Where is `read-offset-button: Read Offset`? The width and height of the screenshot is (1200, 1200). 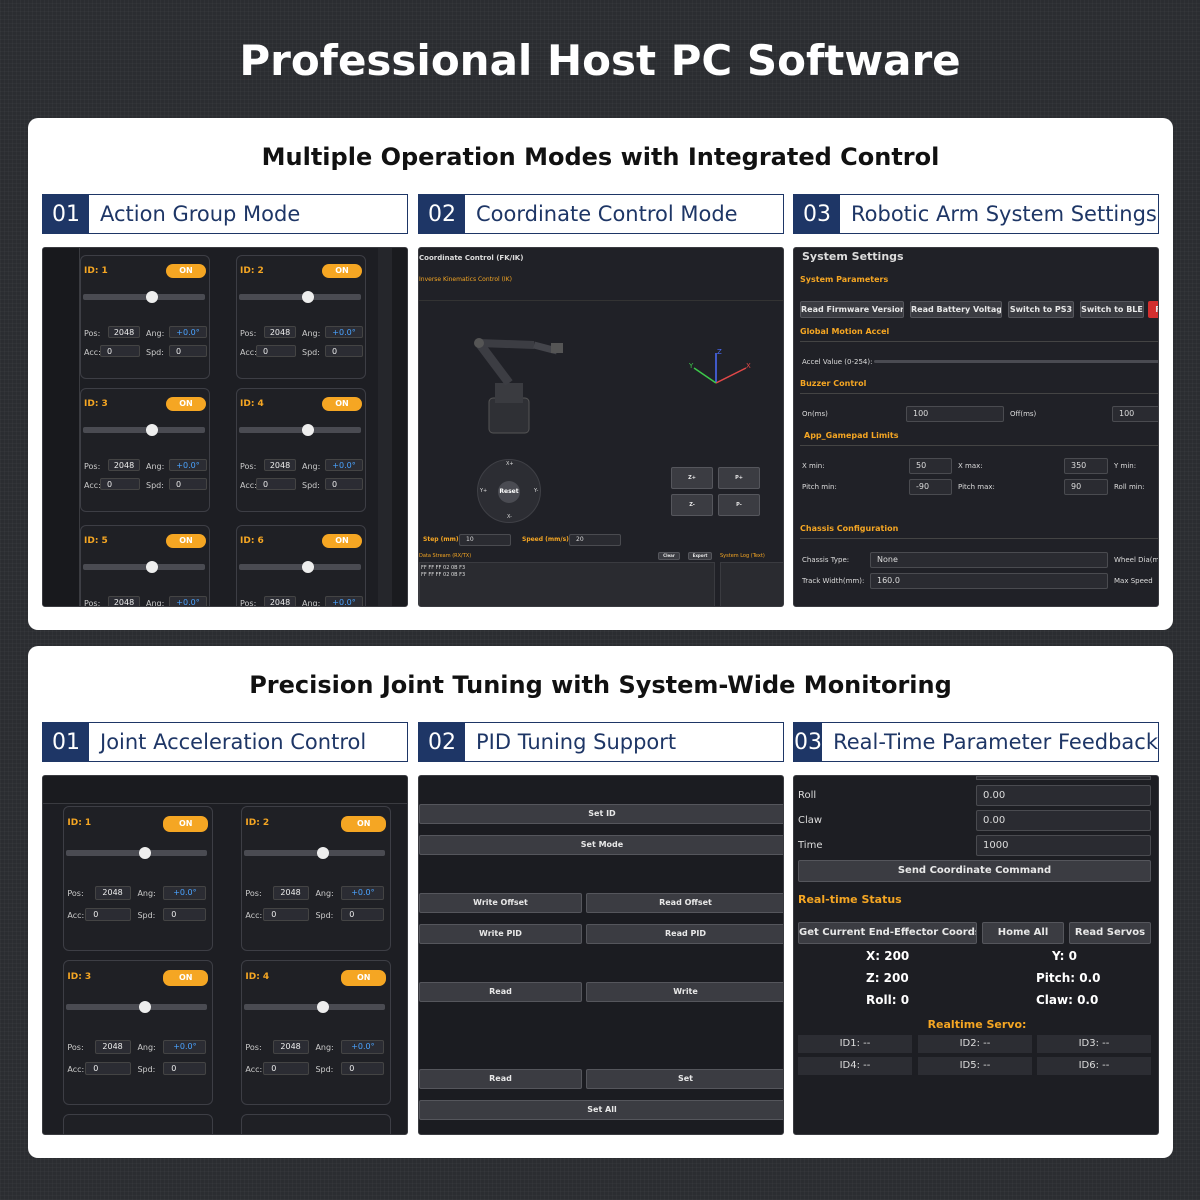 read-offset-button: Read Offset is located at coordinates (684, 903).